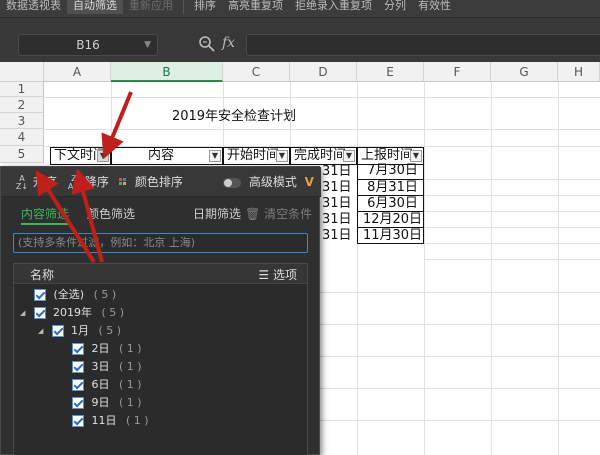 The image size is (600, 455). I want to click on header-cell-content: 内容 ▼, so click(167, 156).